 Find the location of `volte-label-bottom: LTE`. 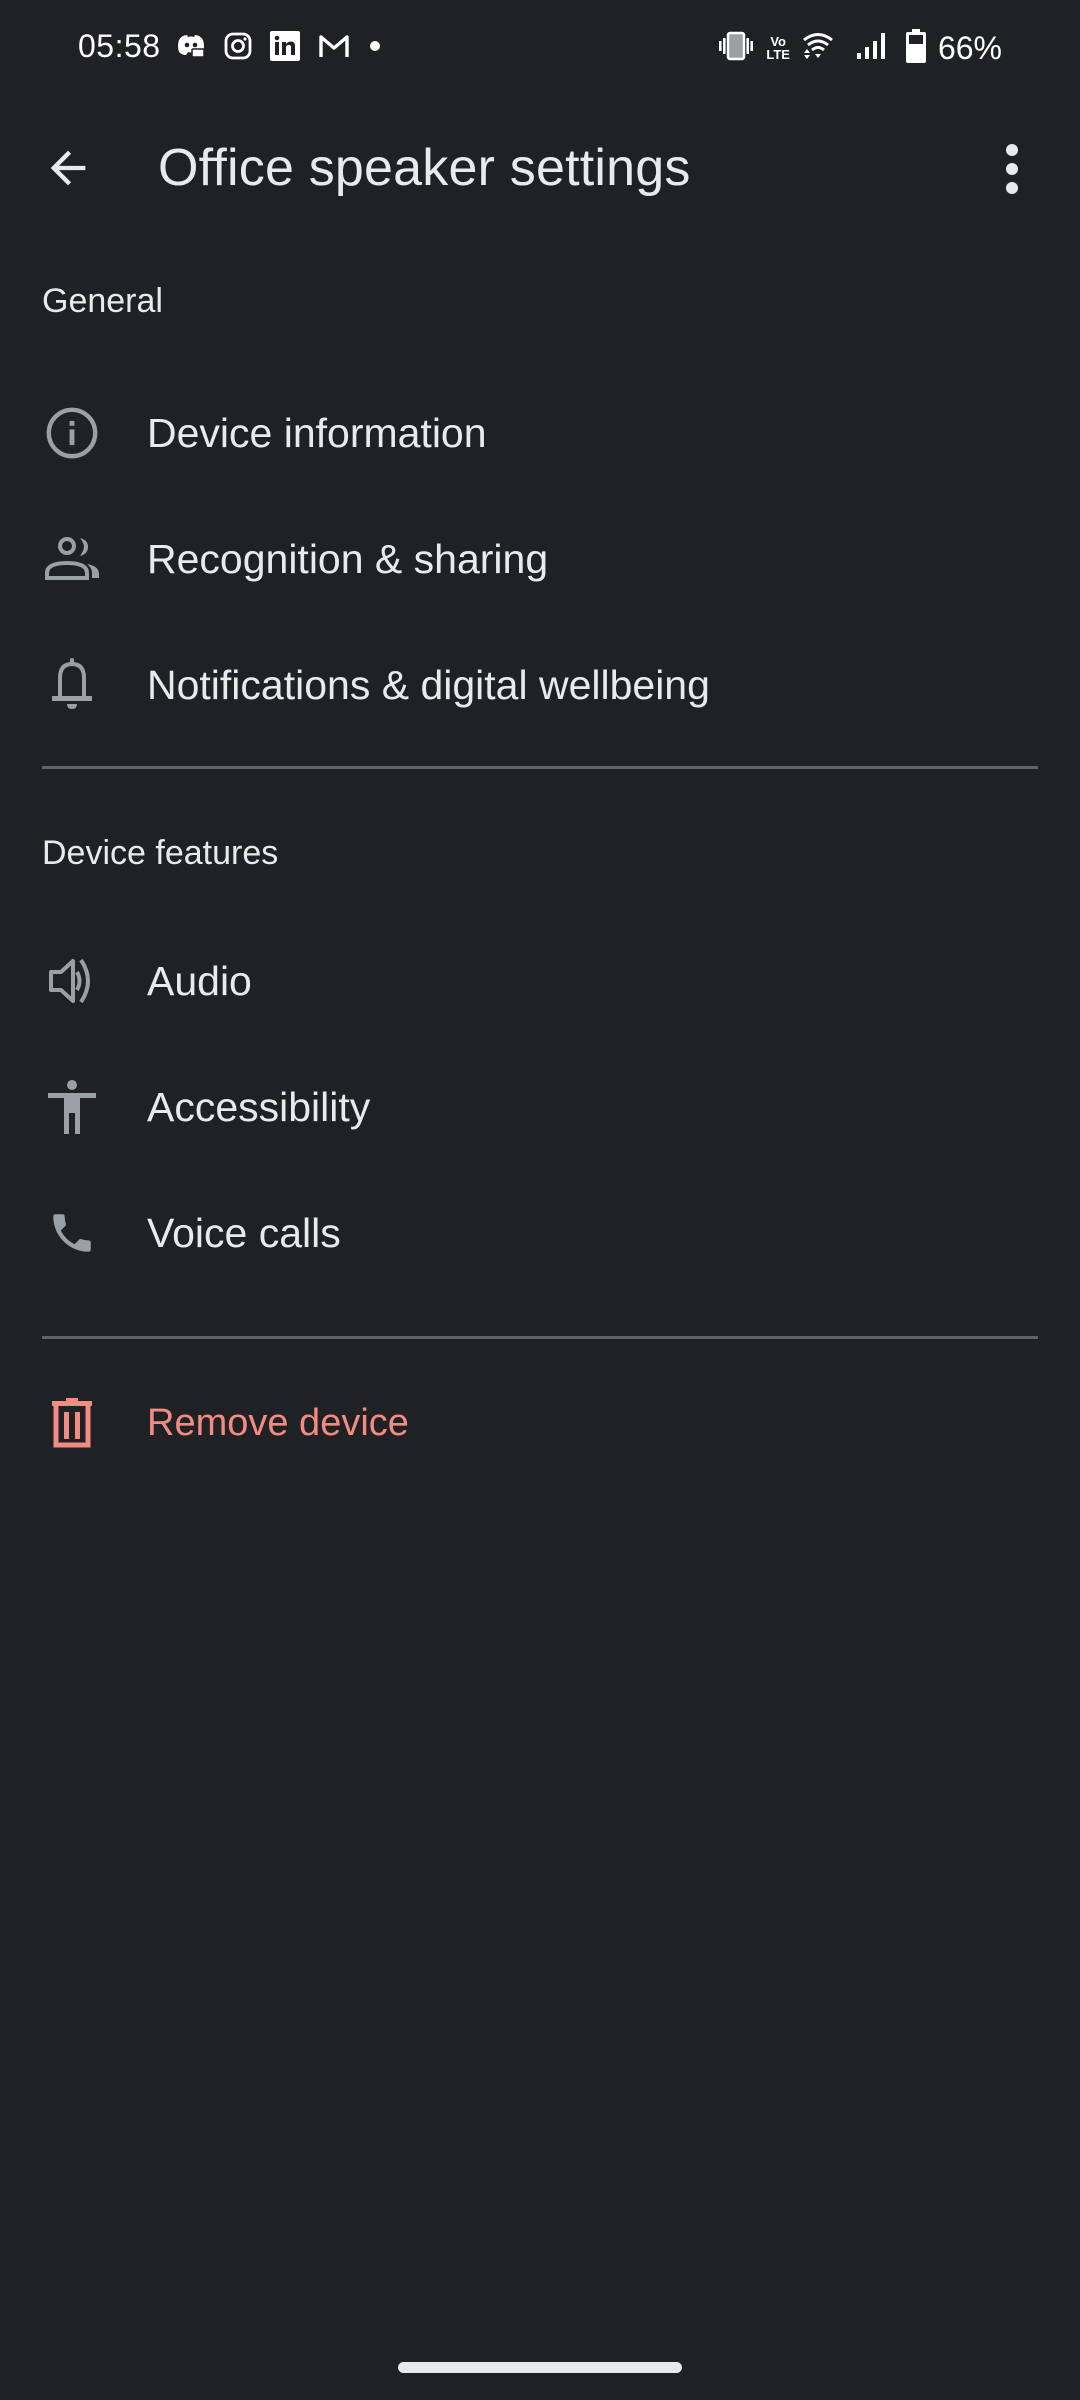

volte-label-bottom: LTE is located at coordinates (778, 54).